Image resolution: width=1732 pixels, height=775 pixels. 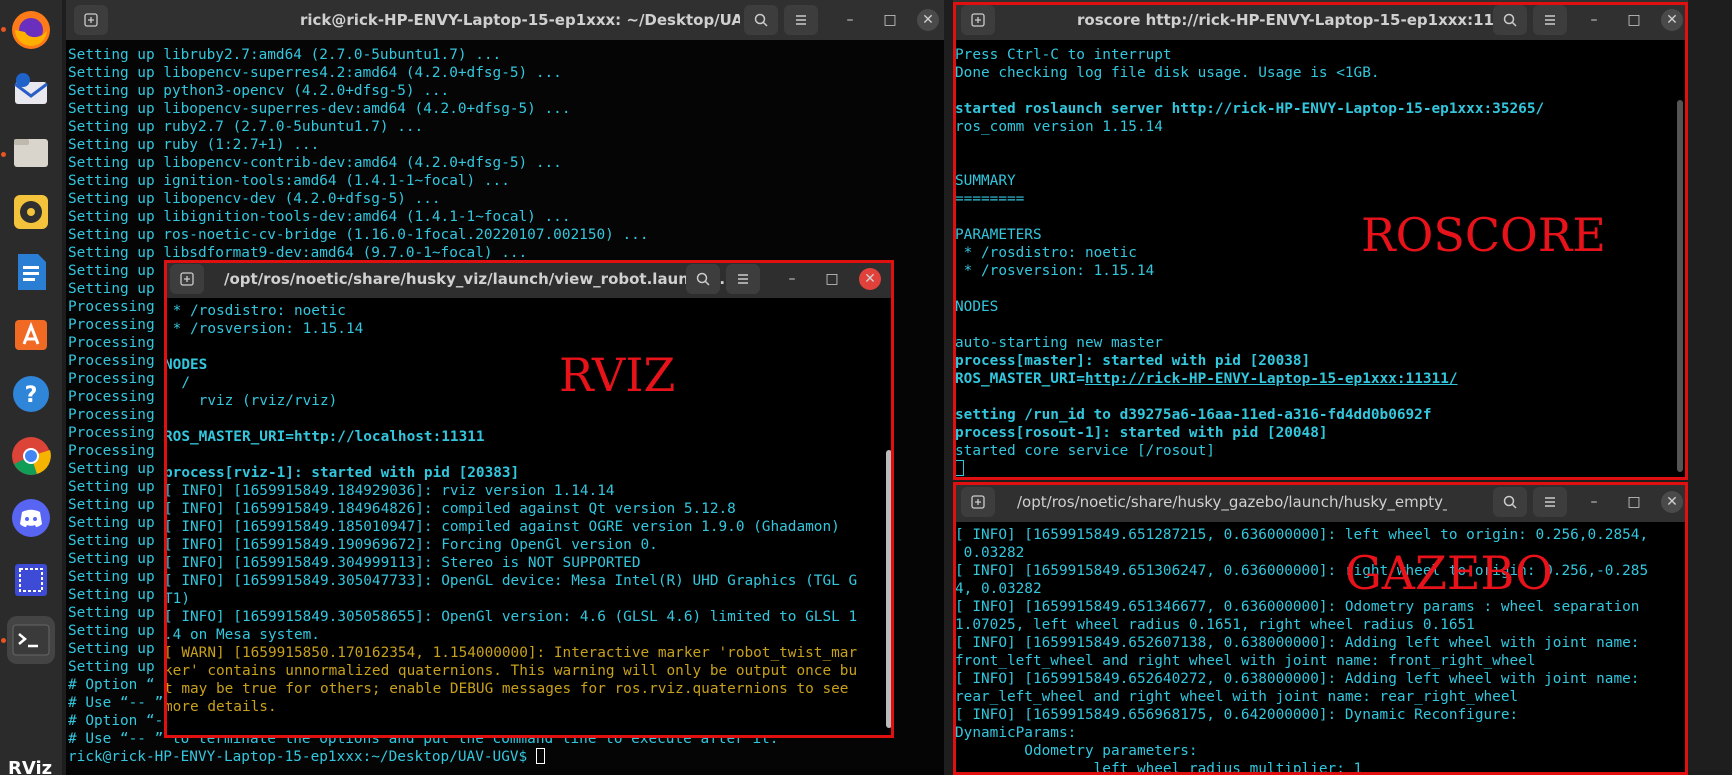 I want to click on roscore-annotation-label: ROSCORE, so click(x=1483, y=235).